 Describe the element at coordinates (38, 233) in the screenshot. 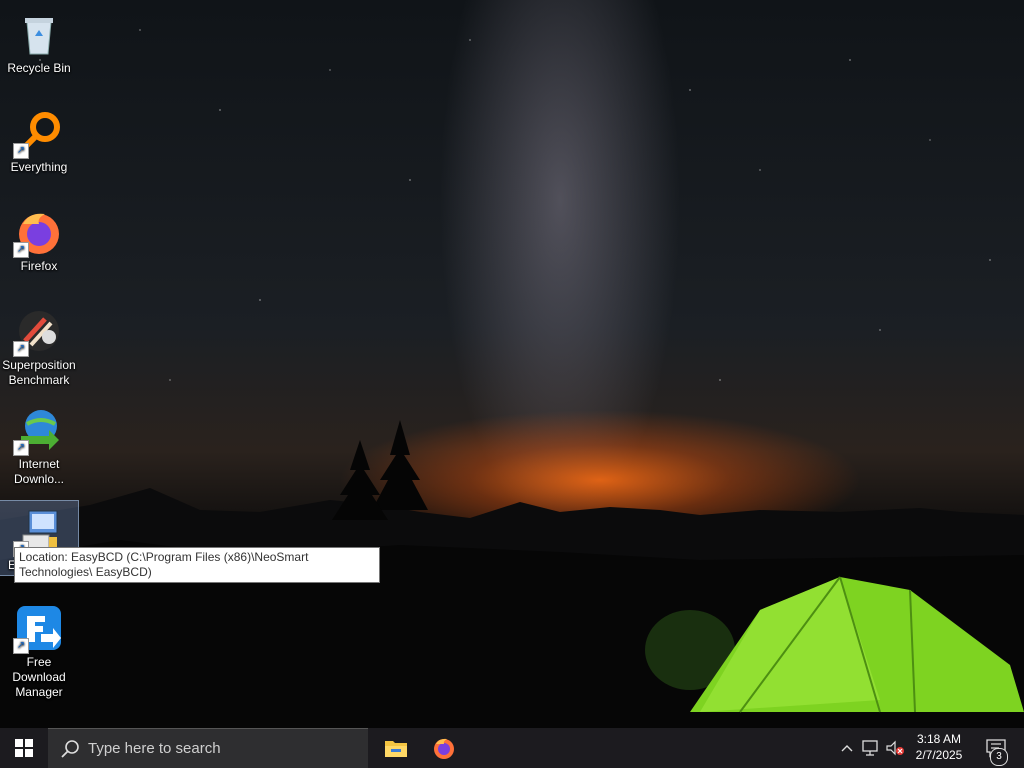

I see `firefox-icon: ↗` at that location.